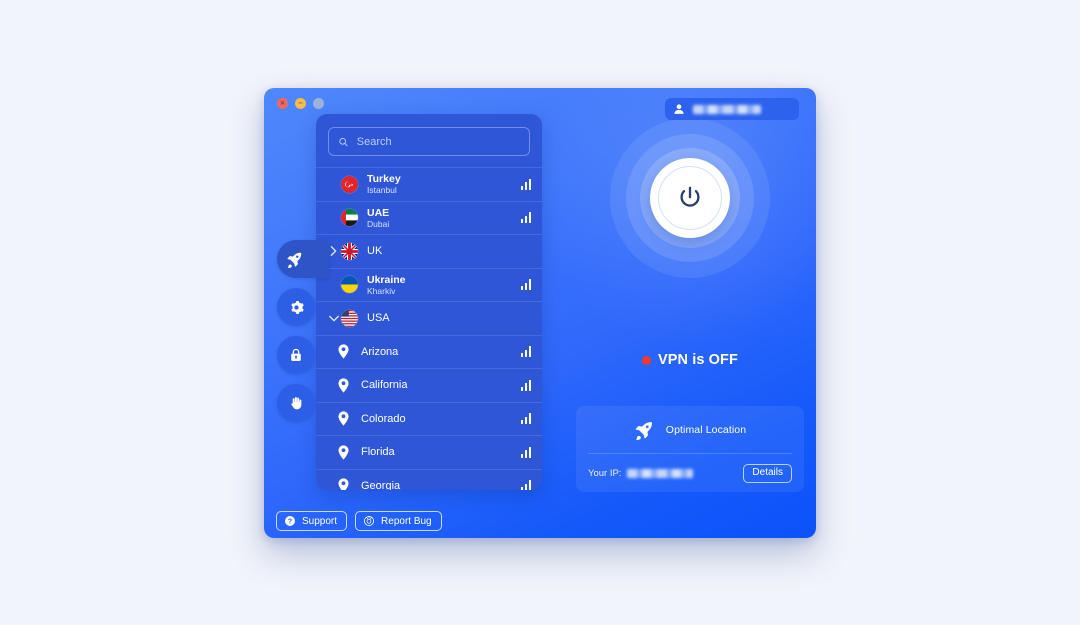 Image resolution: width=1080 pixels, height=625 pixels. What do you see at coordinates (444, 285) in the screenshot?
I see `location-text: Ukraine Kharkiv` at bounding box center [444, 285].